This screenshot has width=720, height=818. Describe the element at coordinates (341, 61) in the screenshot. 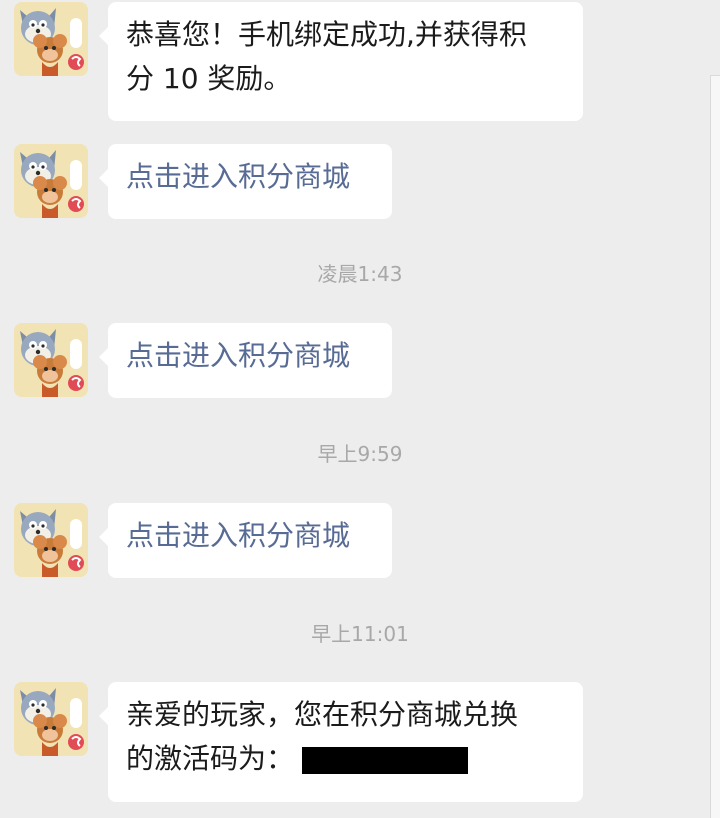

I see `message-bubble: 恭喜您！手机绑定成功,并获得积 分 10 奖励。` at that location.